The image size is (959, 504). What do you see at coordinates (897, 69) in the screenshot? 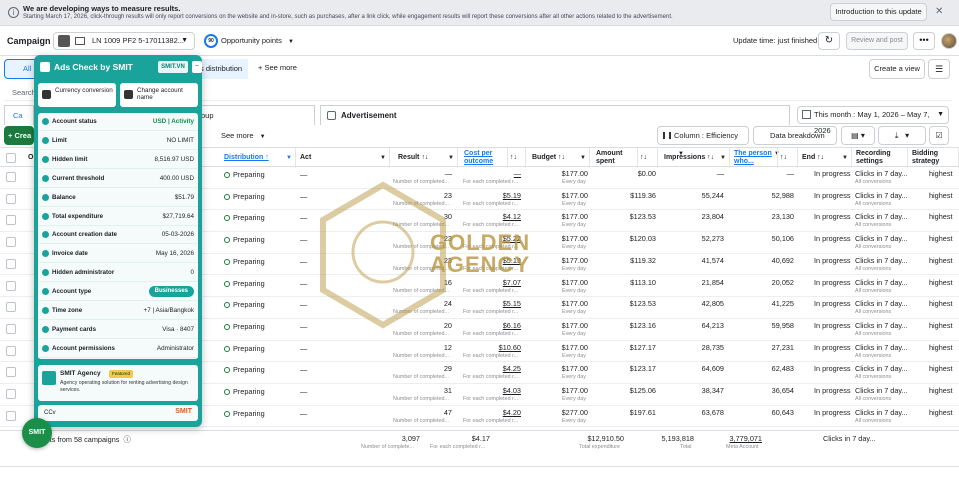
I see `create-view-button: Create a view` at bounding box center [897, 69].